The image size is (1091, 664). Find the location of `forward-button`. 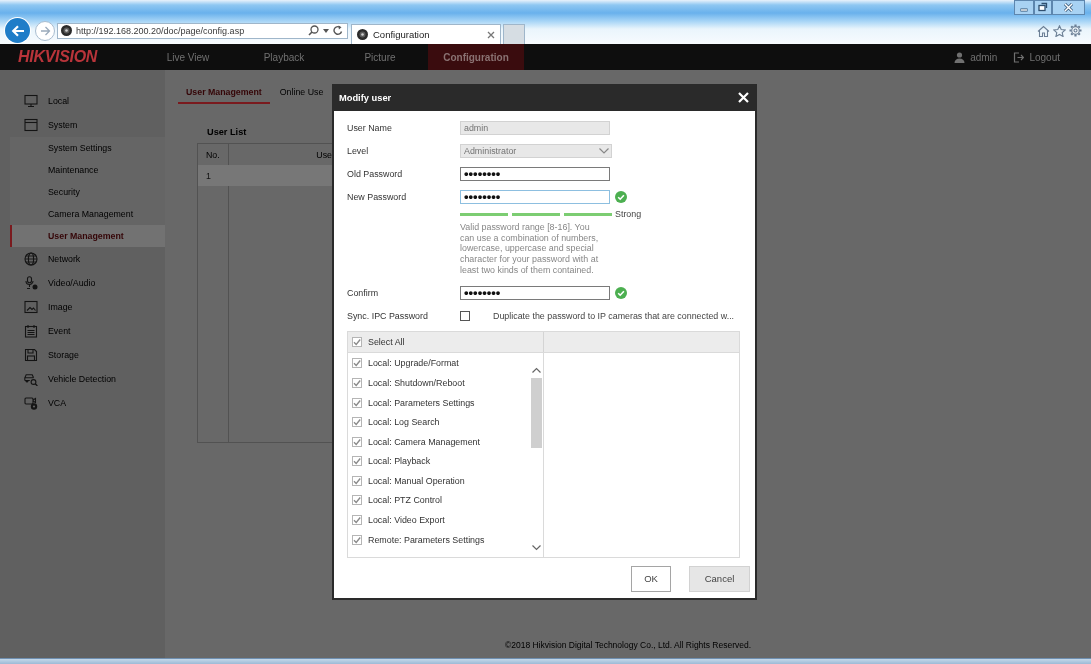

forward-button is located at coordinates (45, 30).